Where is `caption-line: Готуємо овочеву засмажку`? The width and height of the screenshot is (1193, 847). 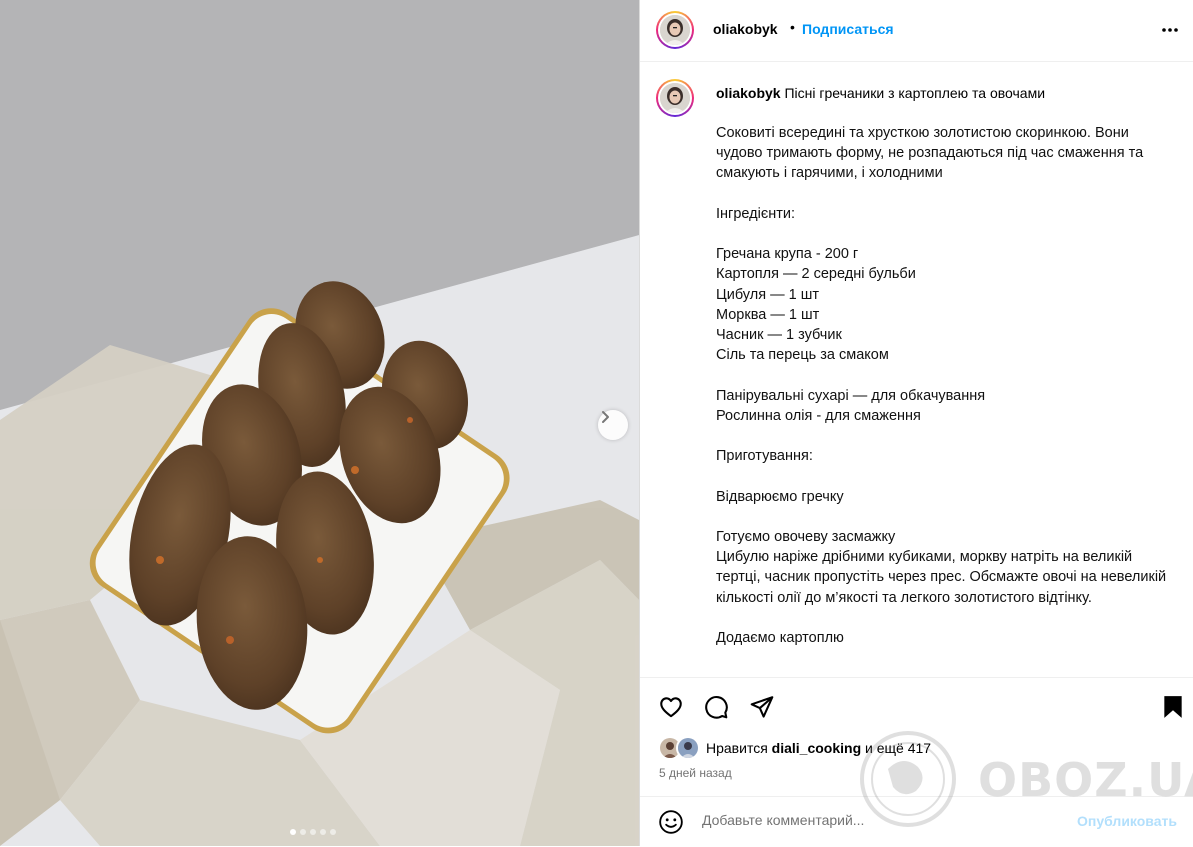
caption-line: Готуємо овочеву засмажку is located at coordinates (806, 537).